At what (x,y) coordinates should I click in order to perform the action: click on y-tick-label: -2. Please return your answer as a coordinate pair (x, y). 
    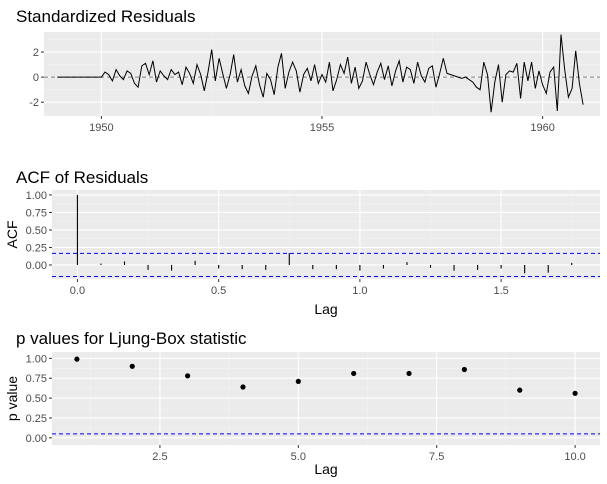
    Looking at the image, I should click on (34, 103).